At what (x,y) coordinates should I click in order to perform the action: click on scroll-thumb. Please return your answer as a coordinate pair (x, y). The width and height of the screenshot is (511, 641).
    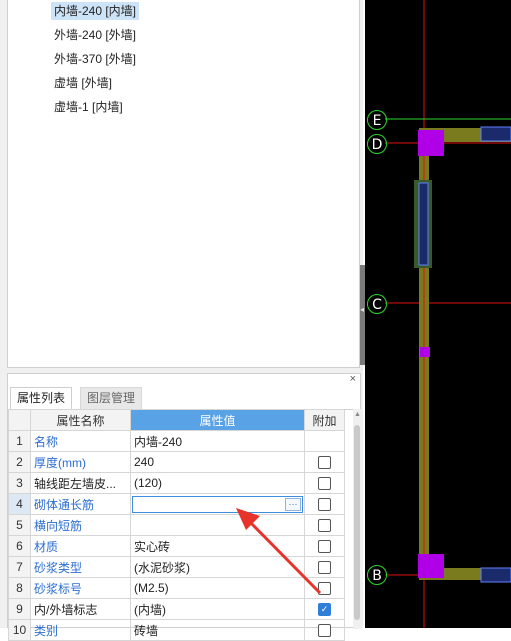
    Looking at the image, I should click on (357, 522).